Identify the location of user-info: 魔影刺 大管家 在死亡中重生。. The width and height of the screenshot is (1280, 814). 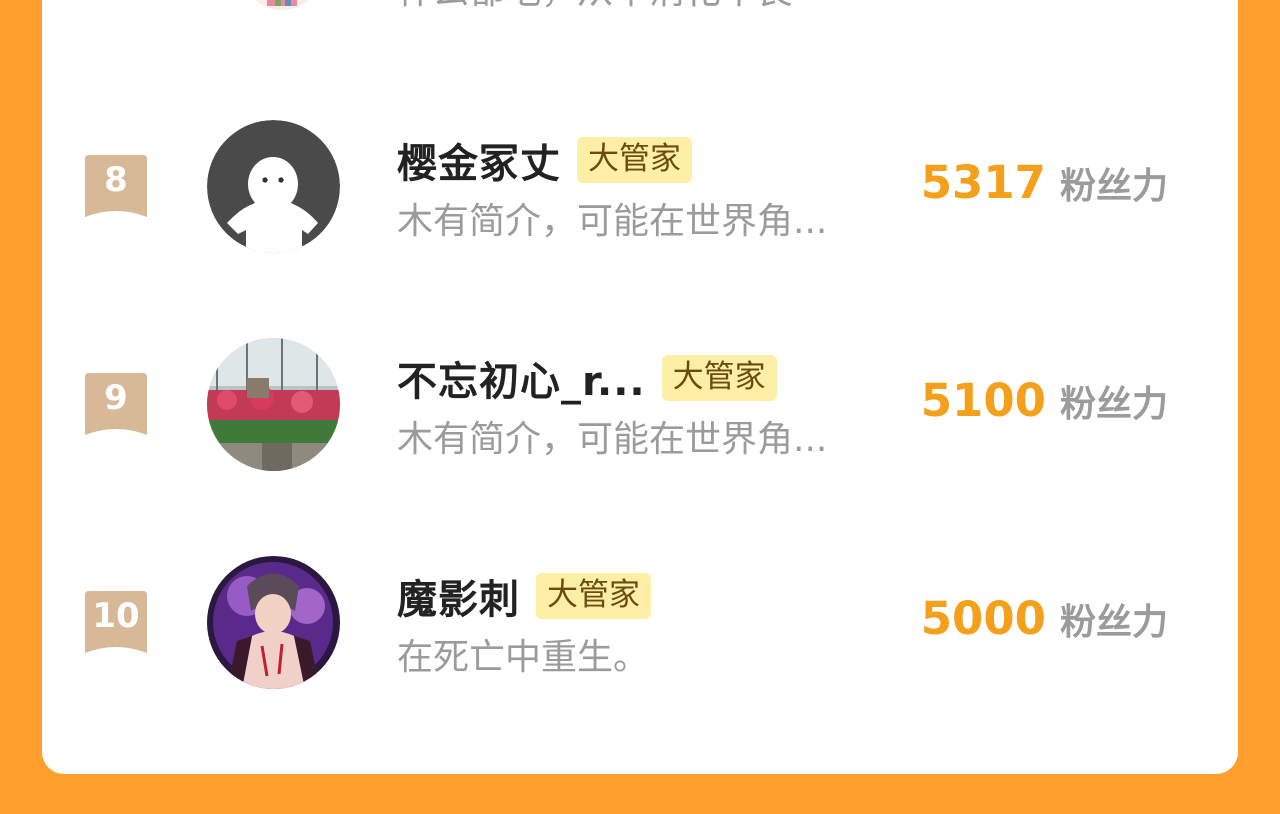
(647, 628).